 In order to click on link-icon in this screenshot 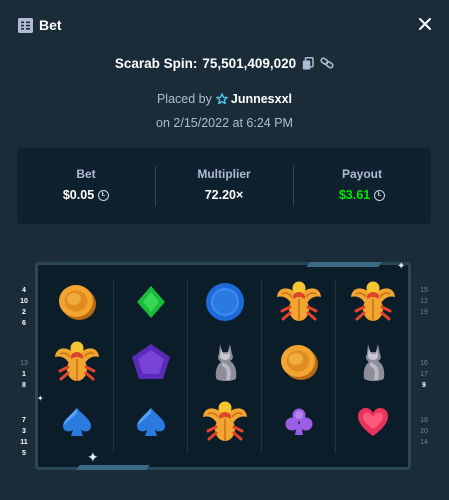, I will do `click(327, 63)`.